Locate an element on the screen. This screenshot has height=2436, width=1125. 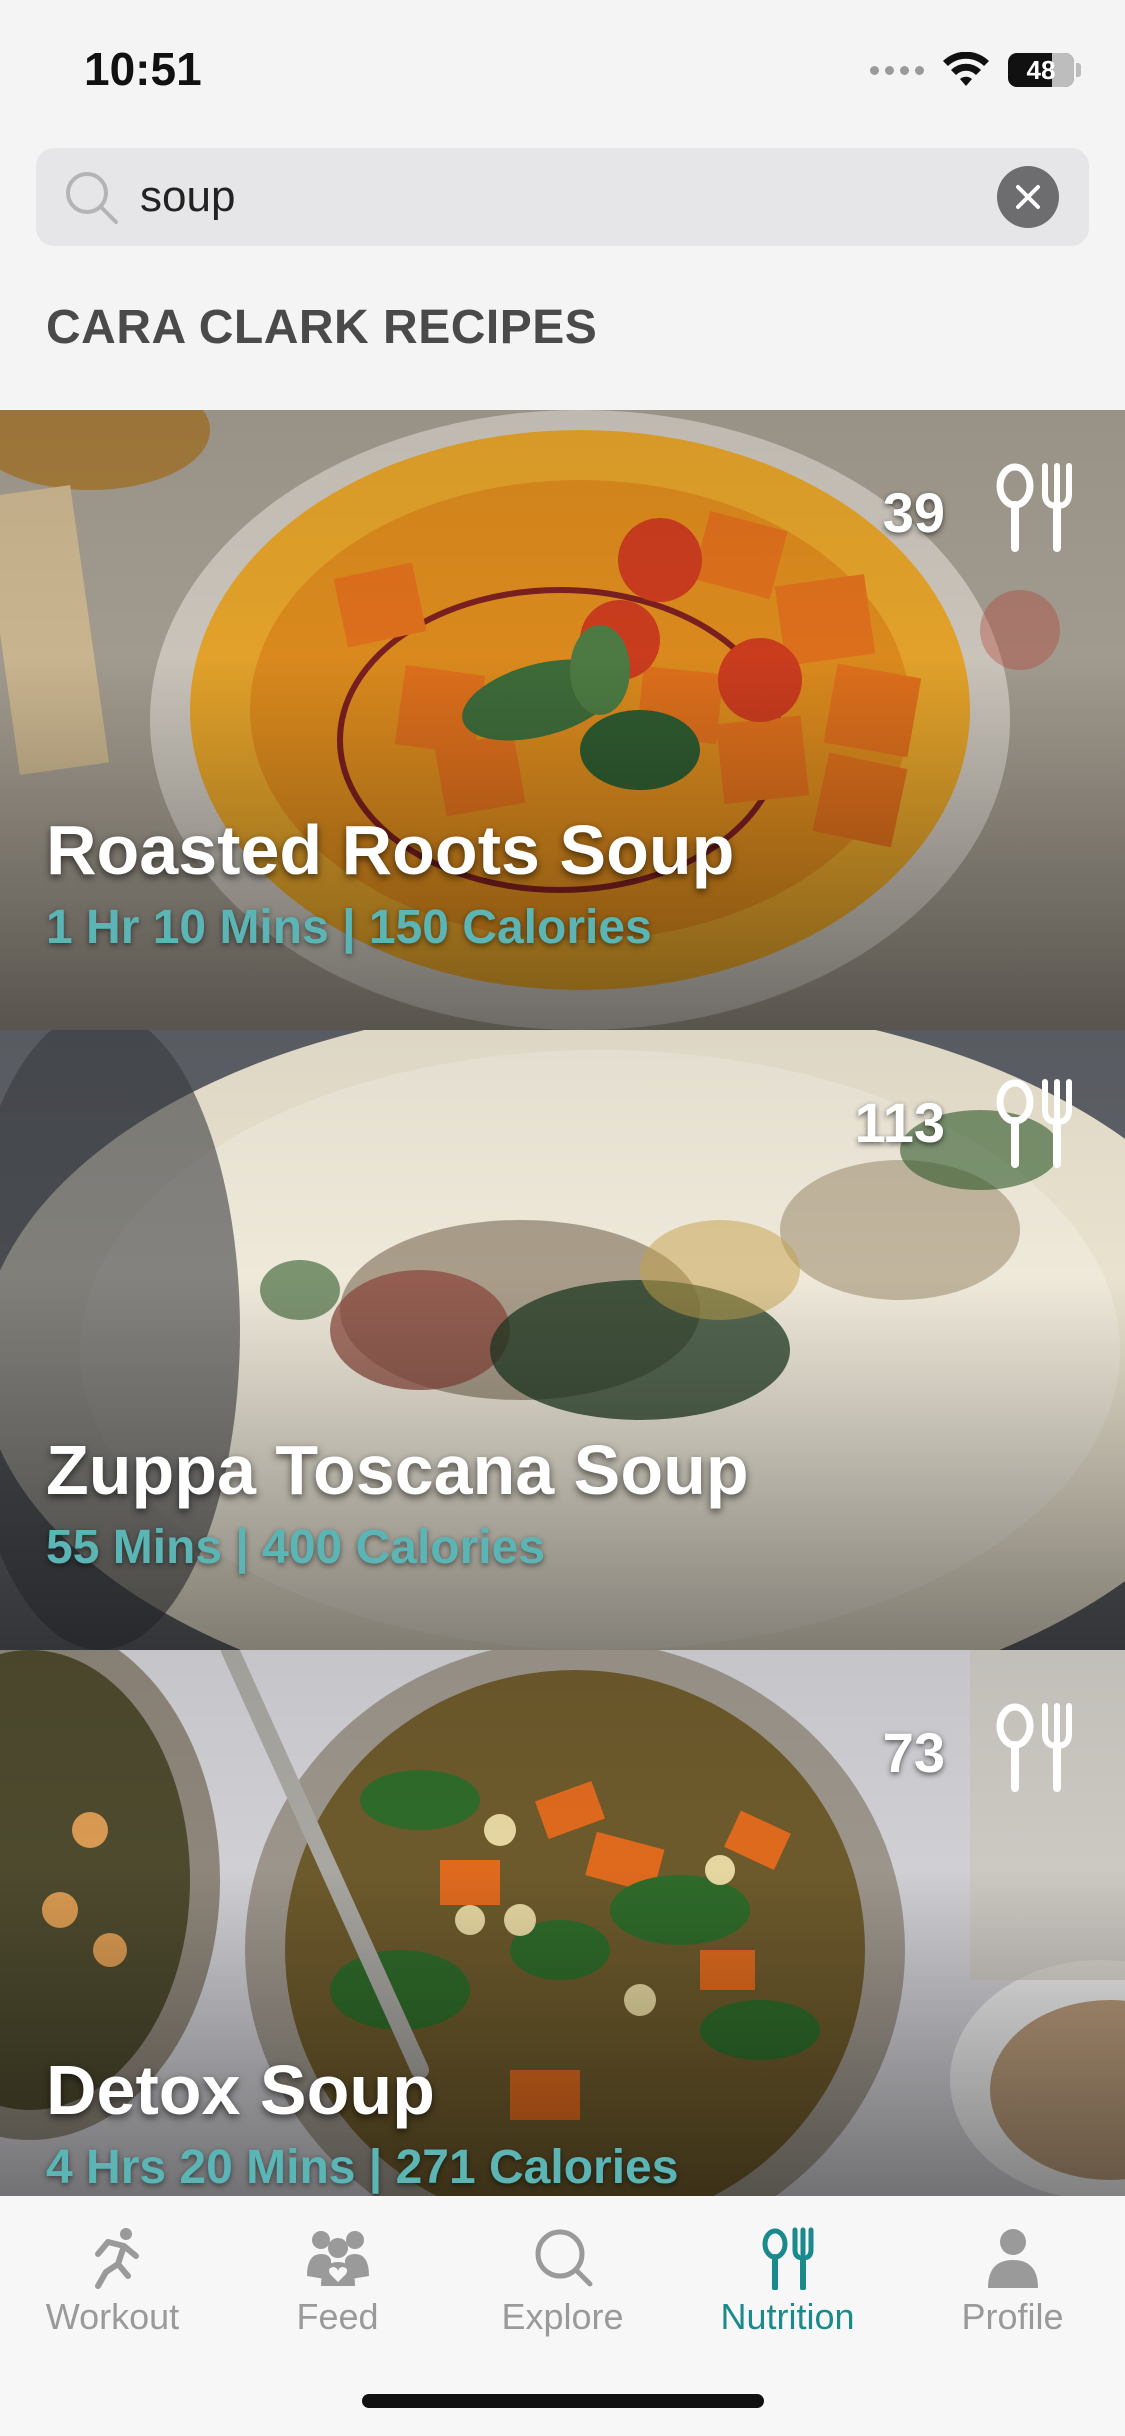
tab-label: Feed is located at coordinates (337, 2316).